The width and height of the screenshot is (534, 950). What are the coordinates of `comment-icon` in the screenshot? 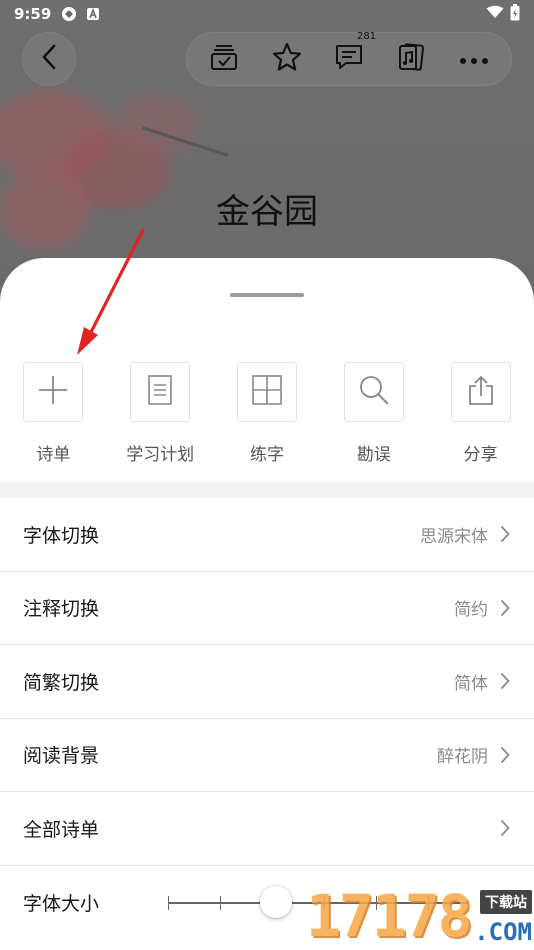 It's located at (349, 59).